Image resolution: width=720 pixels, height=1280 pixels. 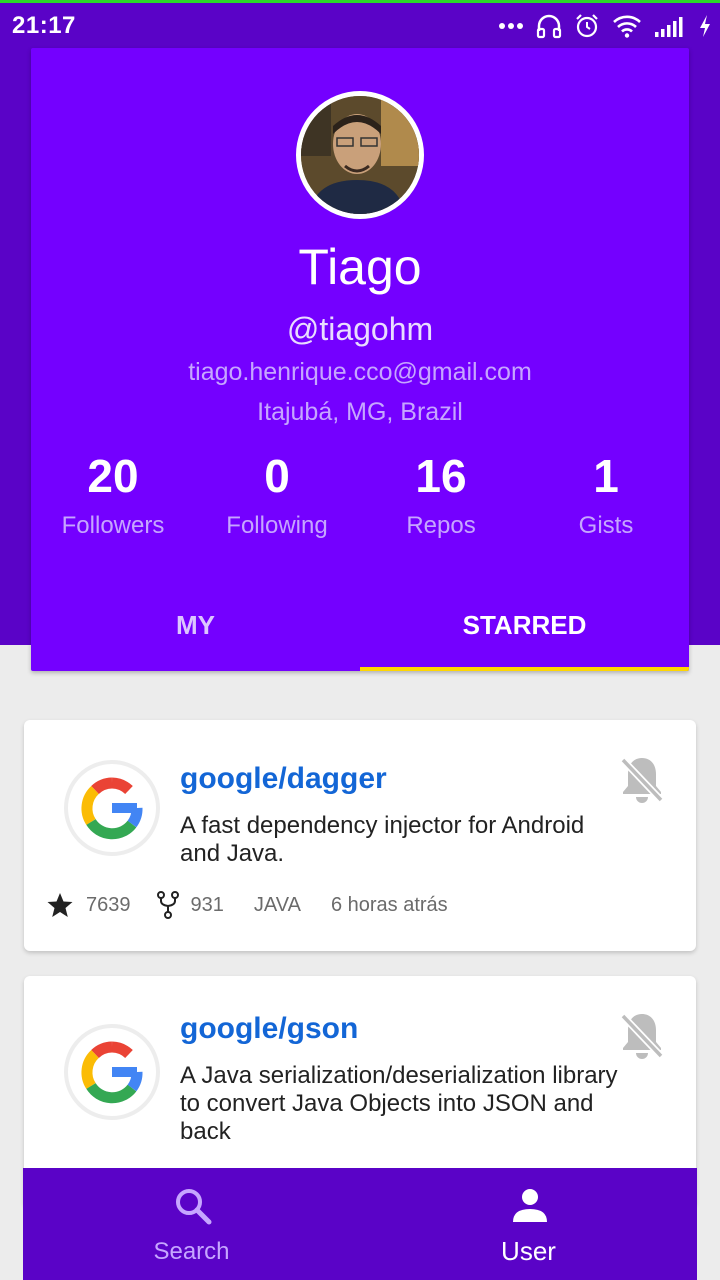 I want to click on repo-forks: 931, so click(x=207, y=904).